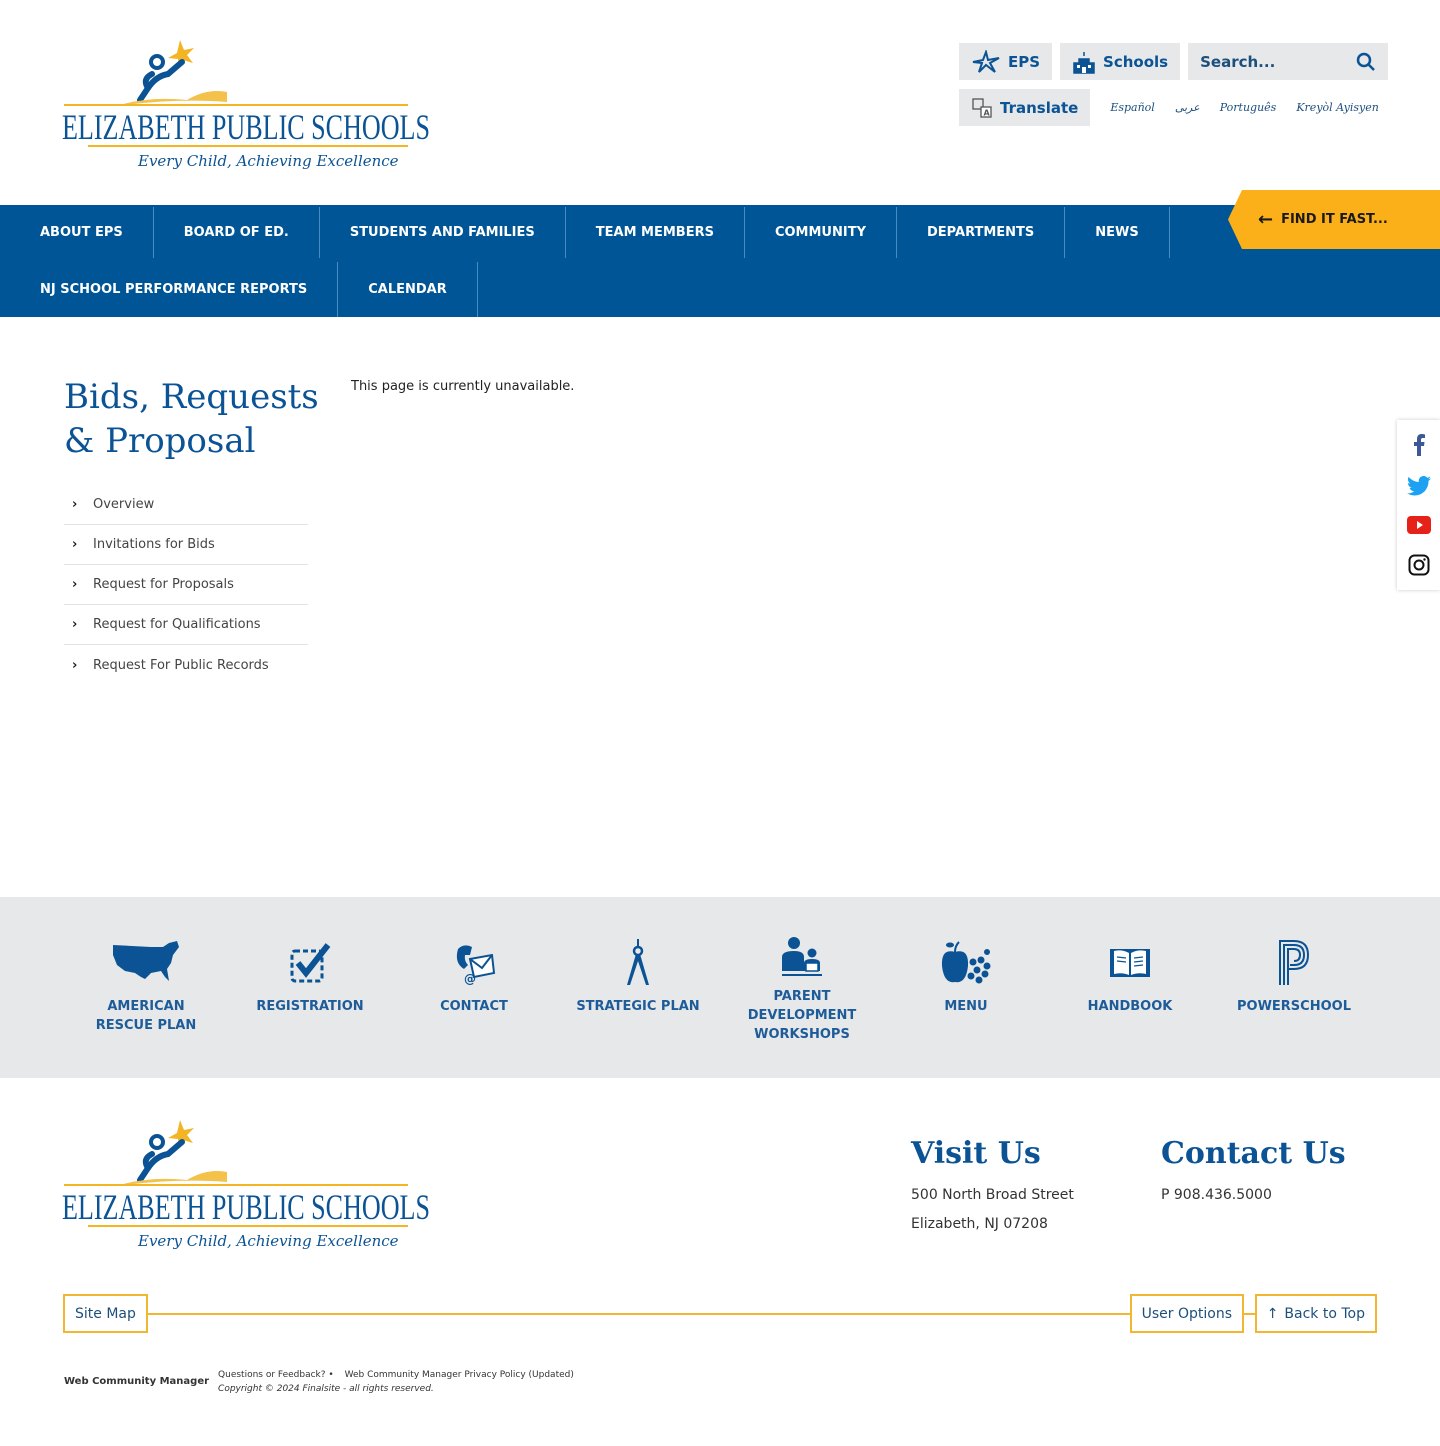 This screenshot has height=1446, width=1440. I want to click on quicklink-label: AMERICAN, so click(146, 1006).